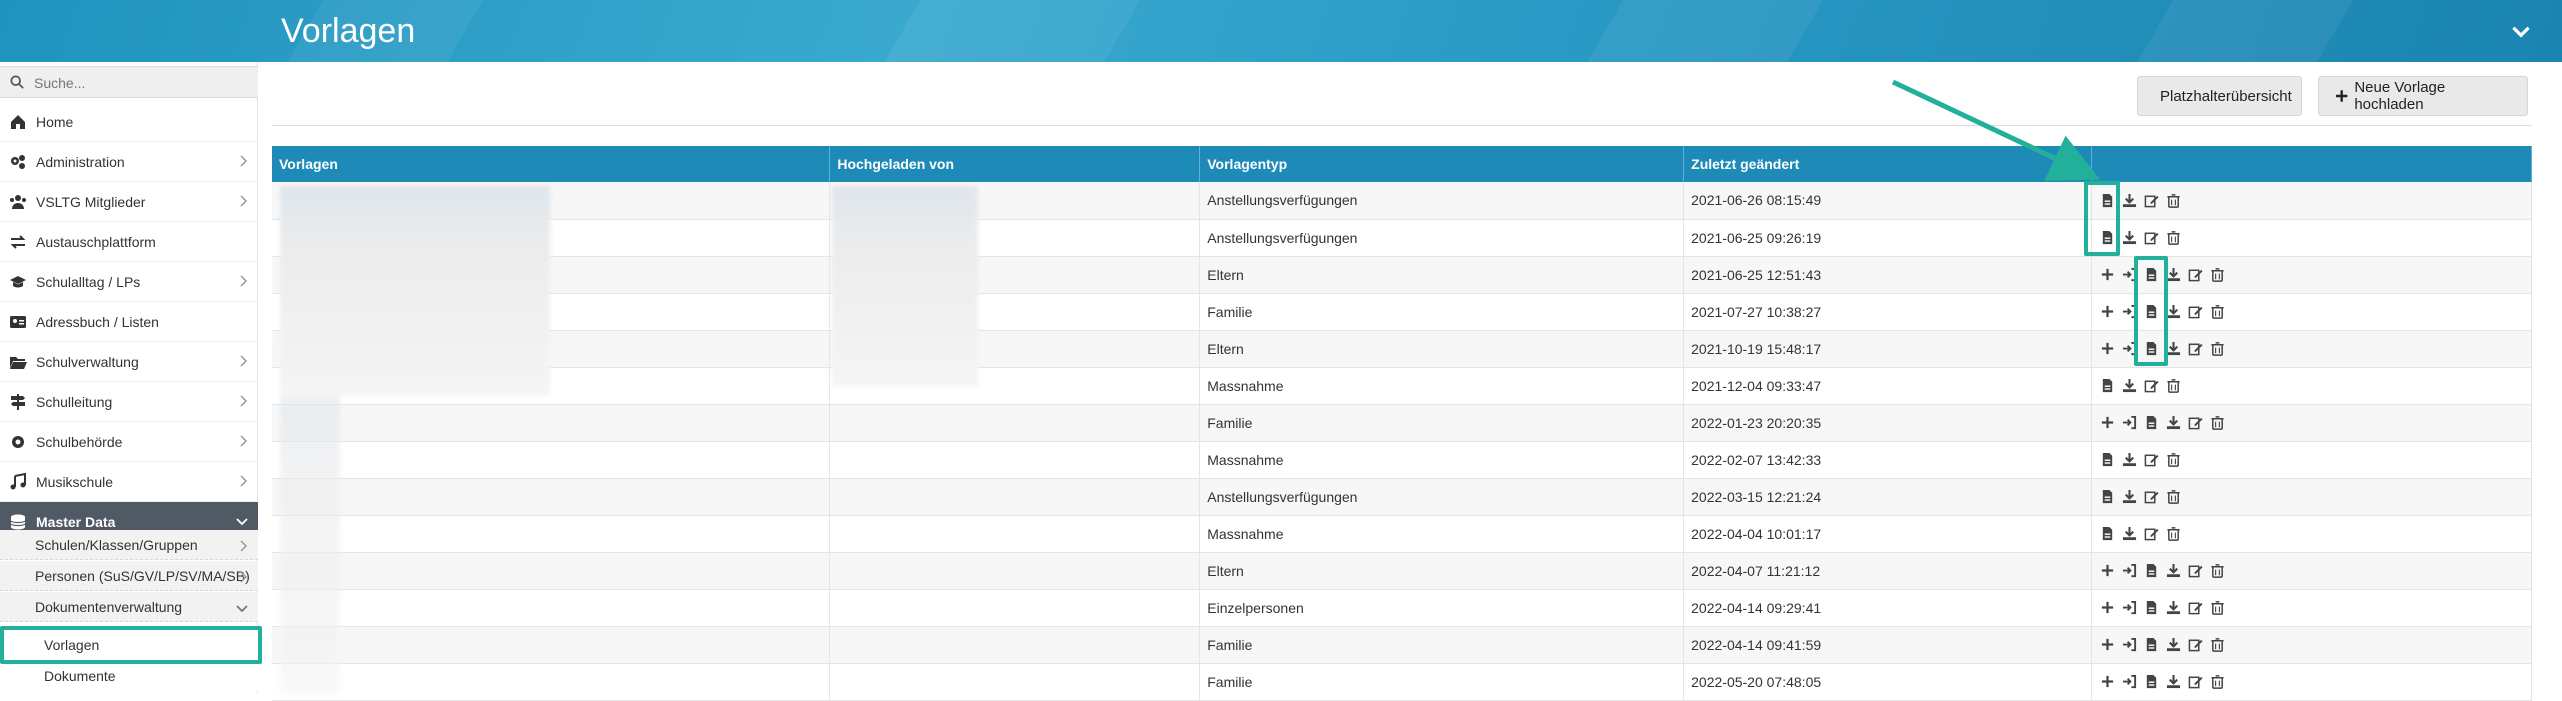 The width and height of the screenshot is (2562, 701). Describe the element at coordinates (129, 202) in the screenshot. I see `sidebar-item-vsltg-mitglieder: VSLTG Mitglieder` at that location.